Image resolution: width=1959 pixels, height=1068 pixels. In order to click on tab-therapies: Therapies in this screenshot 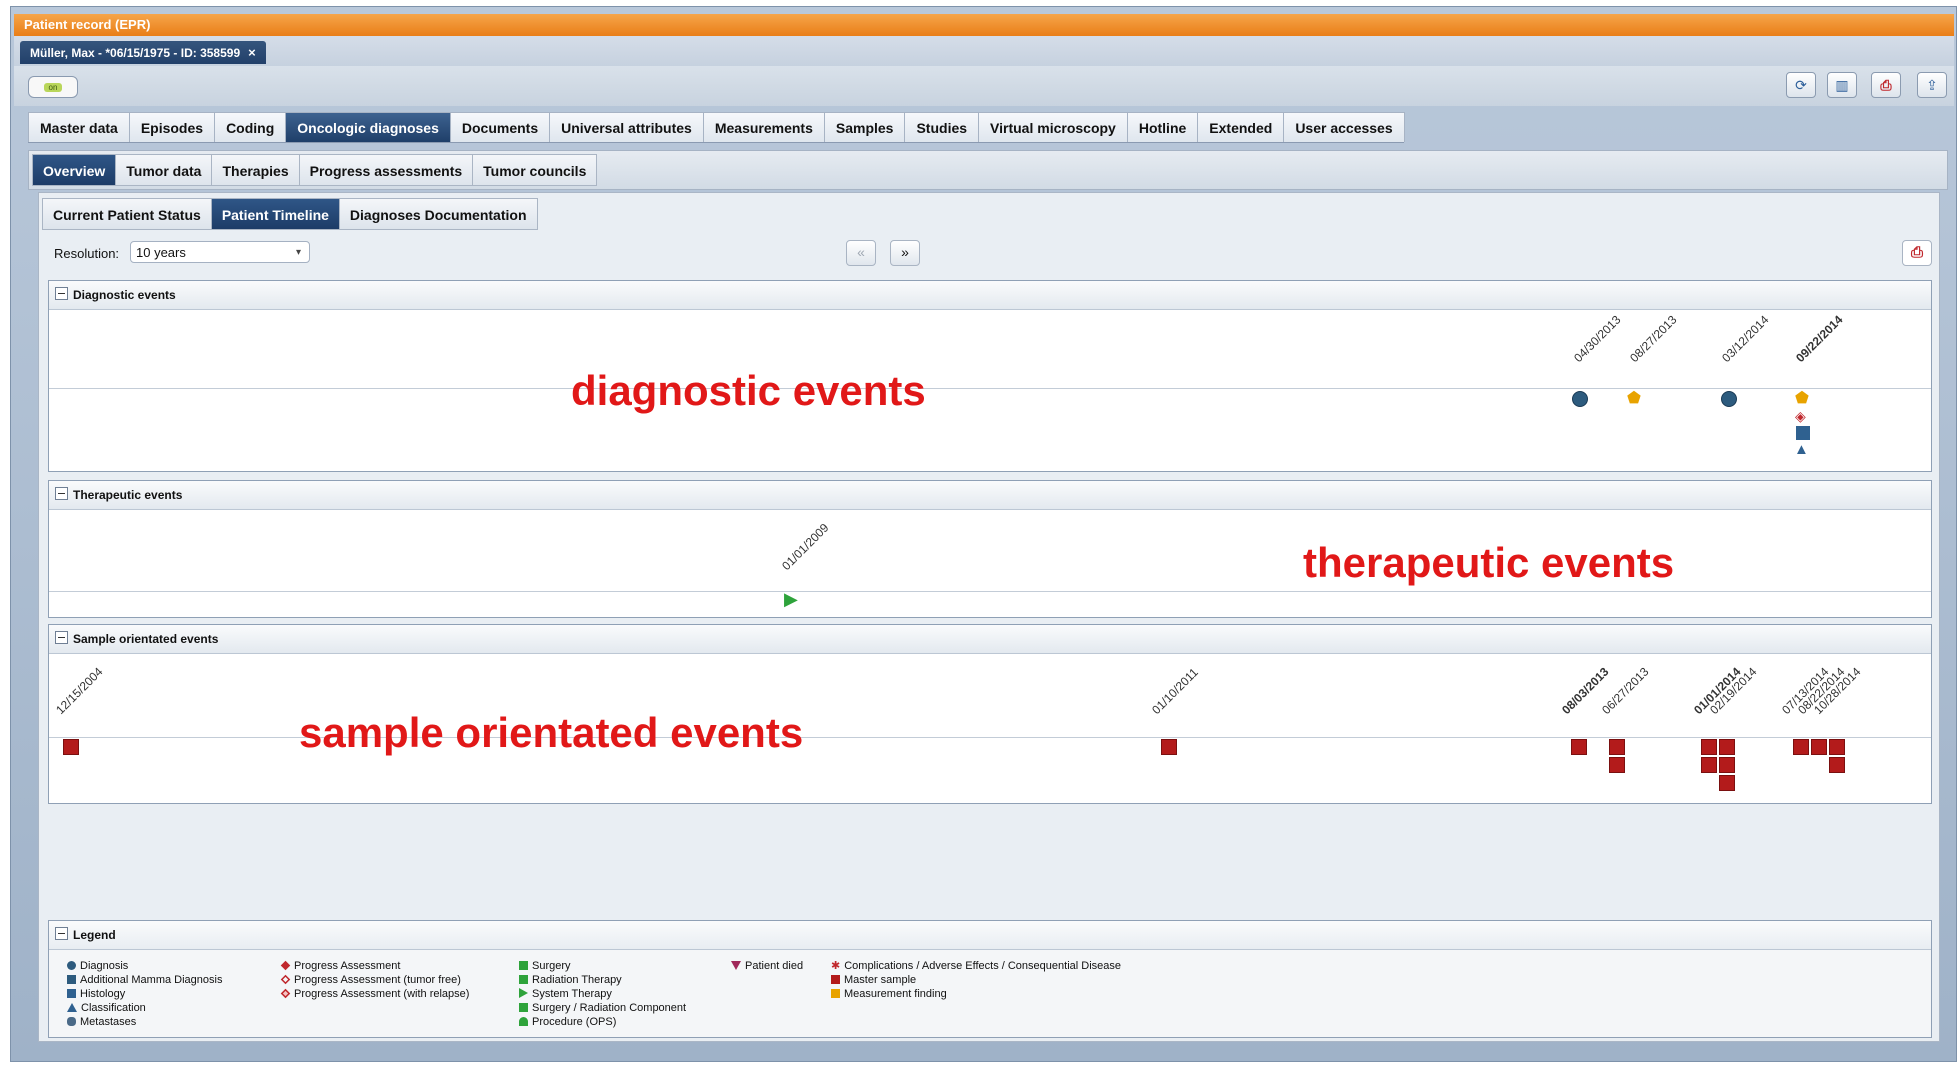, I will do `click(255, 170)`.